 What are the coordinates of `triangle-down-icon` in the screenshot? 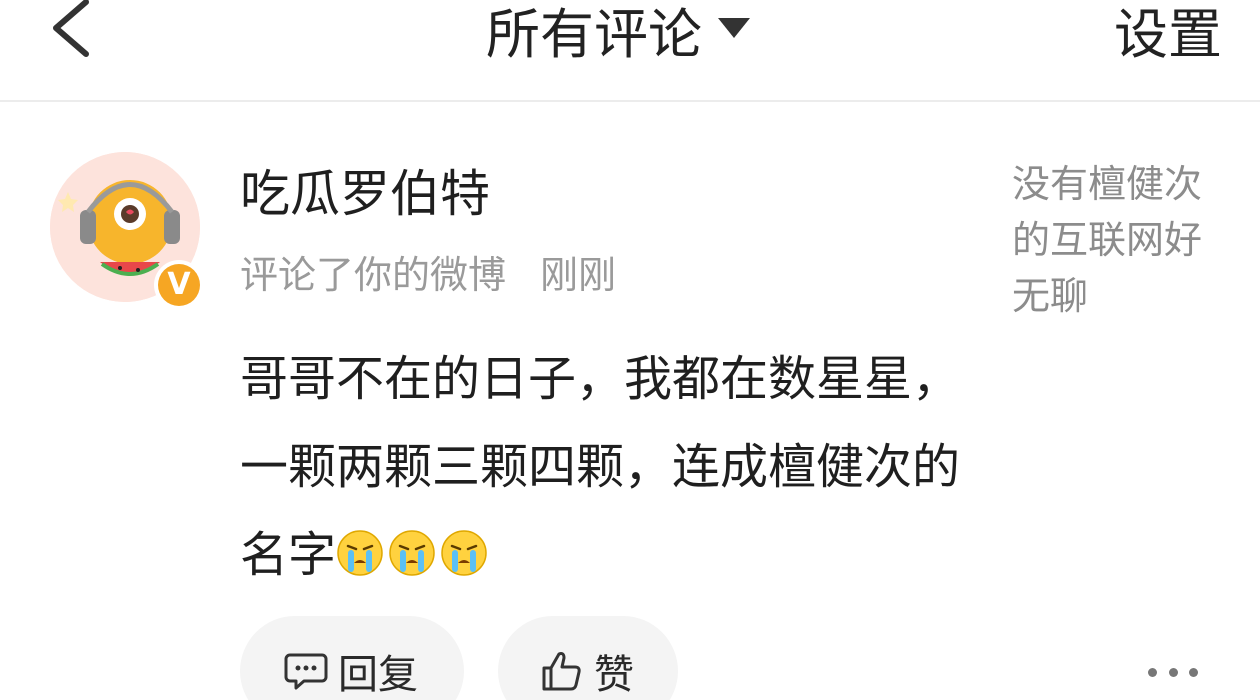 It's located at (734, 28).